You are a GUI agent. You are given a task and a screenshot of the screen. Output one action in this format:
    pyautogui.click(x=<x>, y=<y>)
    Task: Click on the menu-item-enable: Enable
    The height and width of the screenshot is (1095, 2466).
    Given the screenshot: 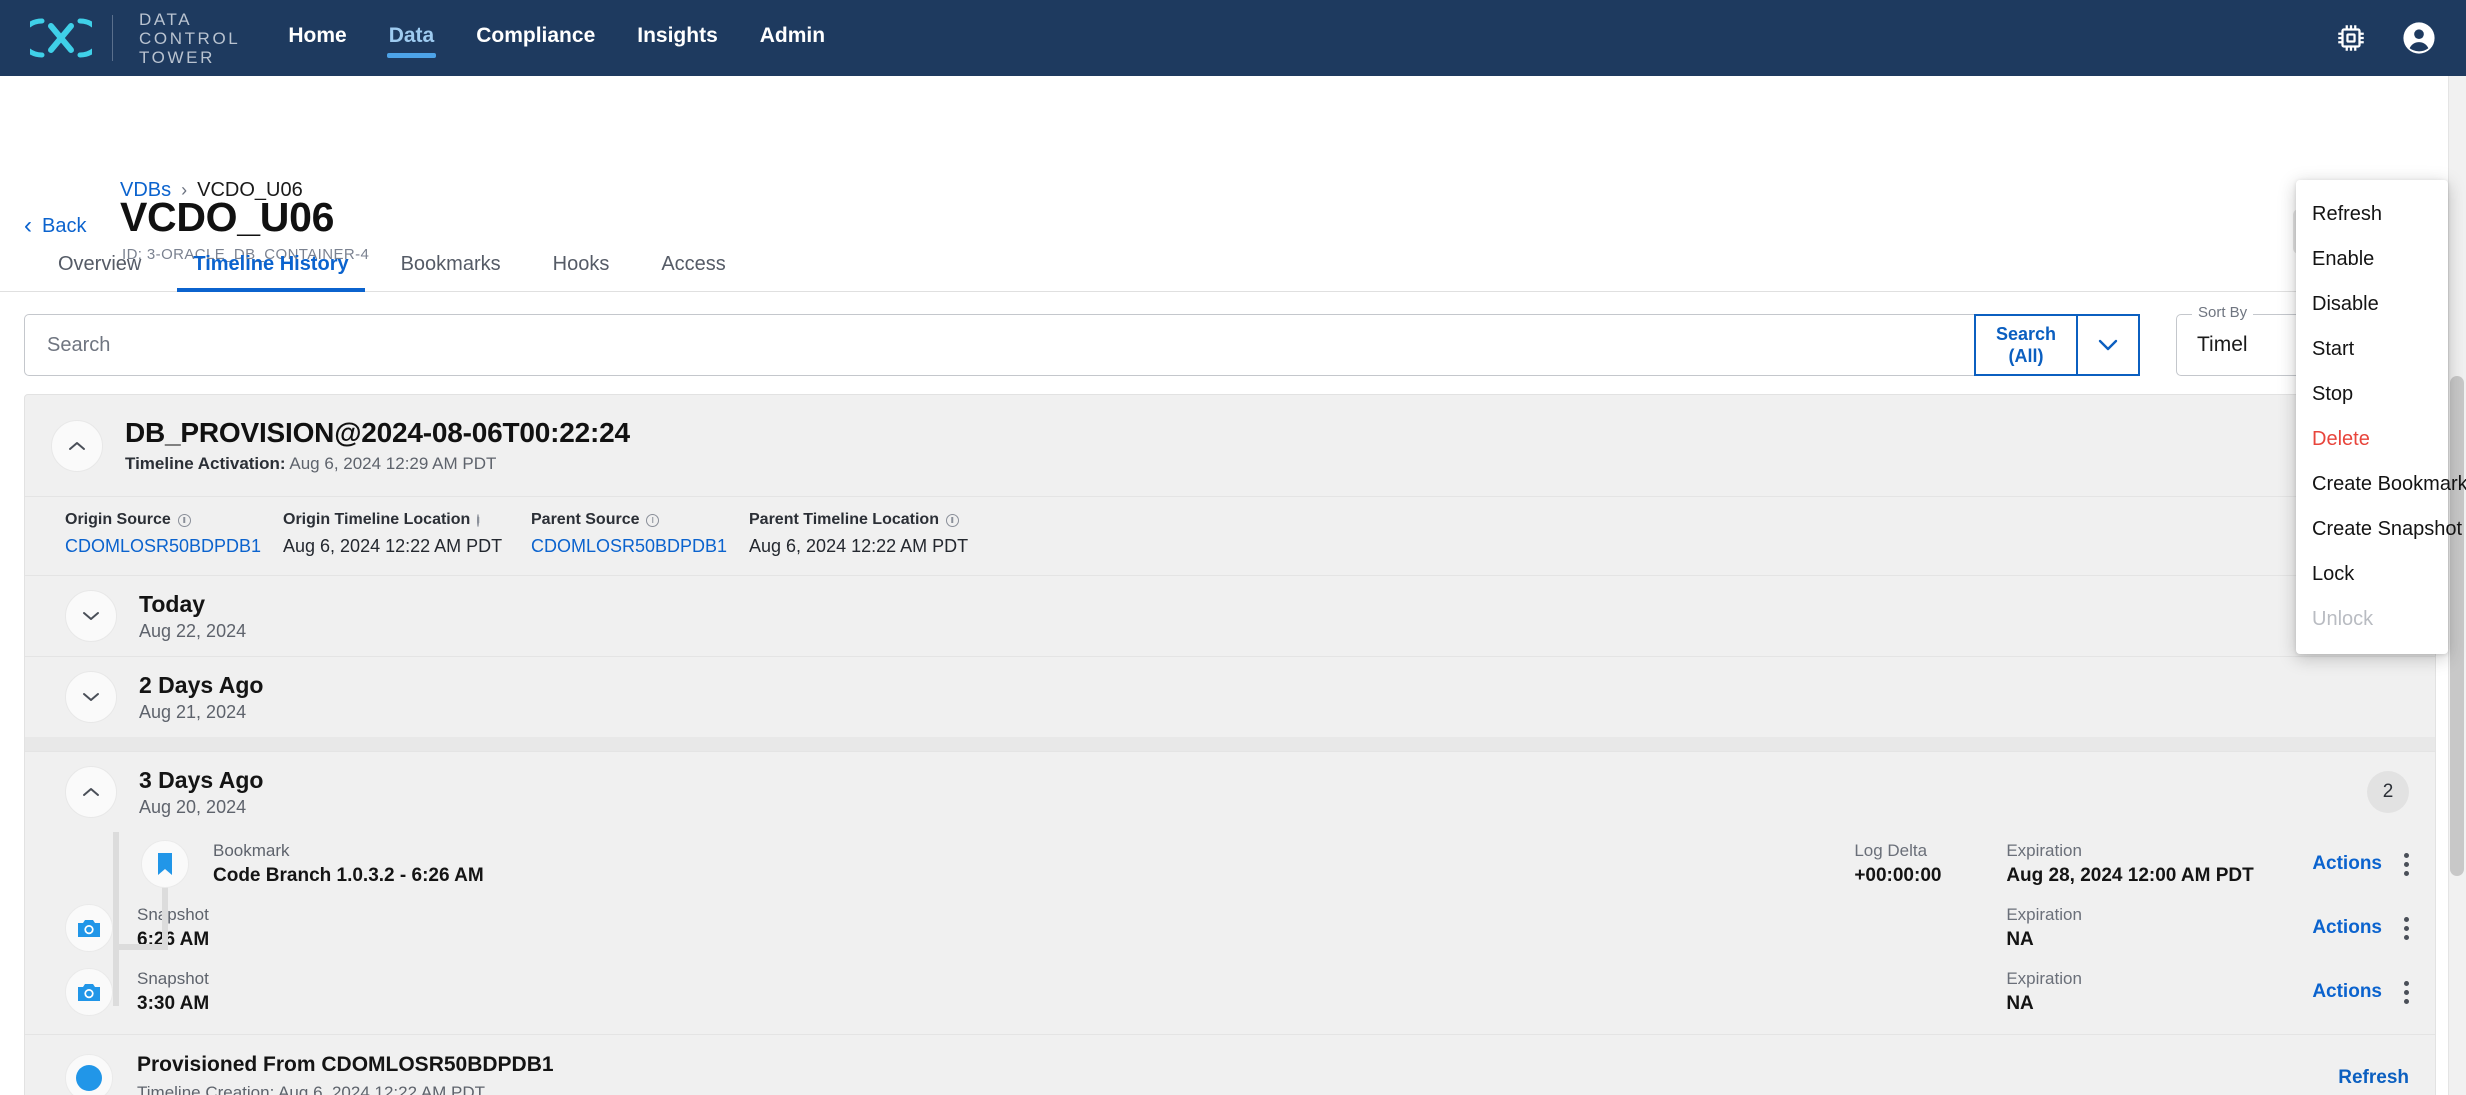 What is the action you would take?
    pyautogui.click(x=2372, y=259)
    